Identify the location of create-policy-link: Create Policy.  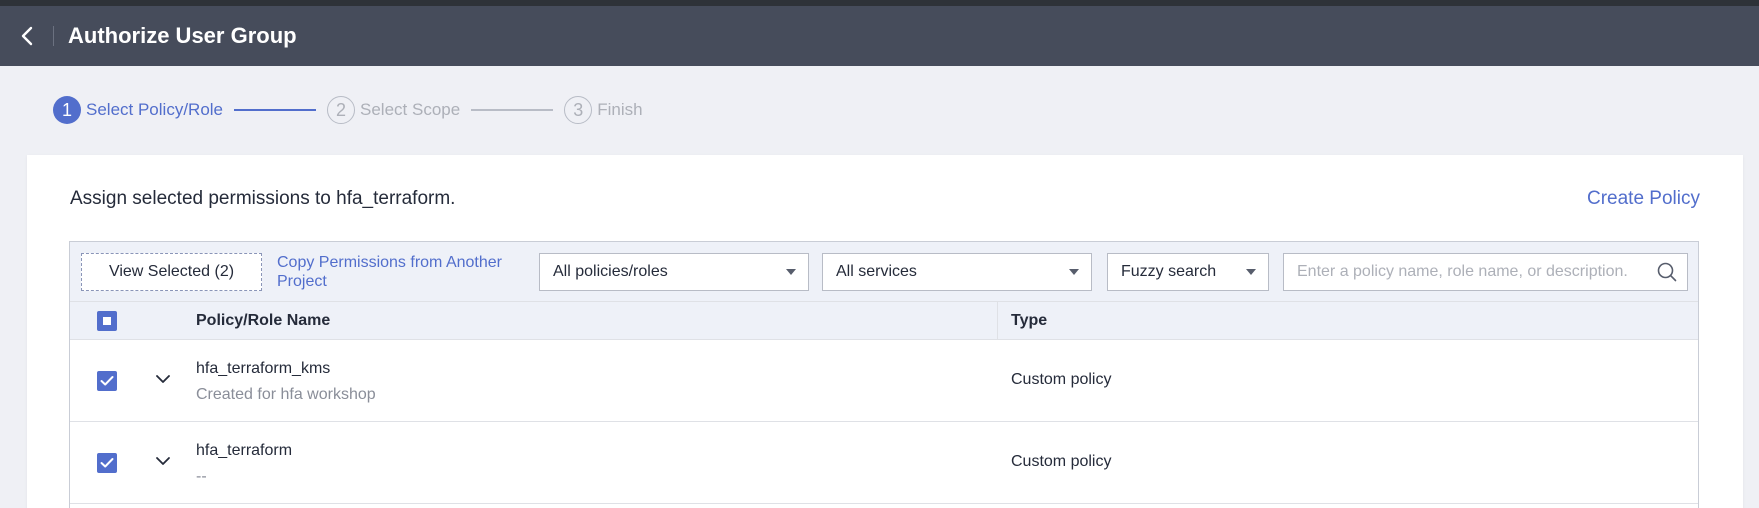
(1643, 199).